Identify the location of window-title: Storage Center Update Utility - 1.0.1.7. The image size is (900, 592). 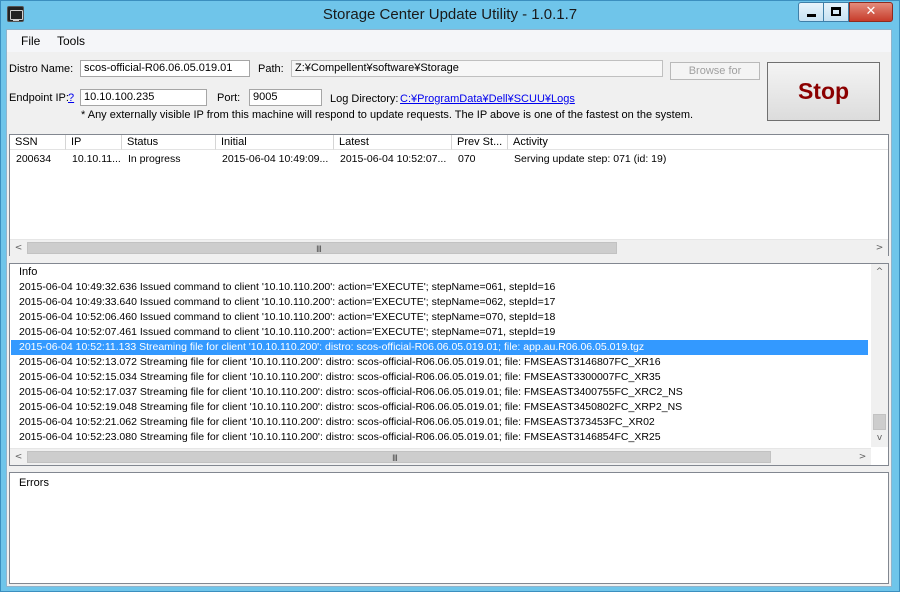
(450, 14).